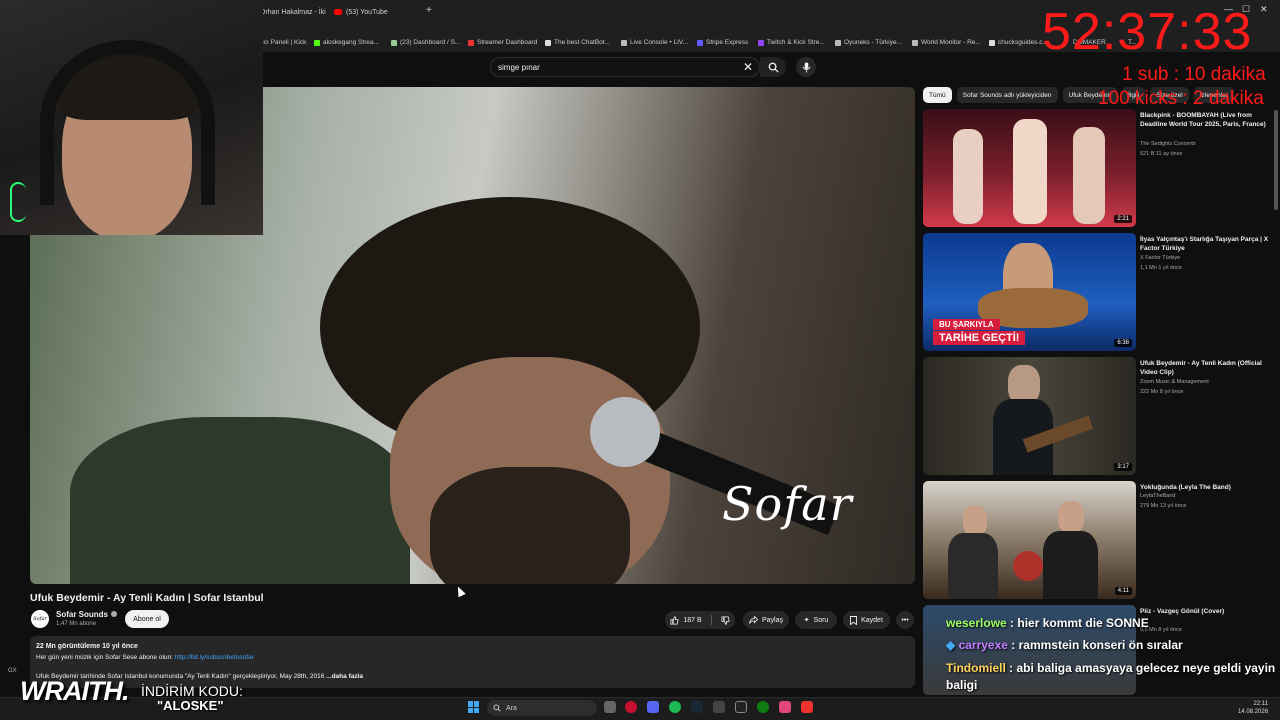 The height and width of the screenshot is (720, 1280). I want to click on taskbar-search-label: Ara, so click(511, 708).